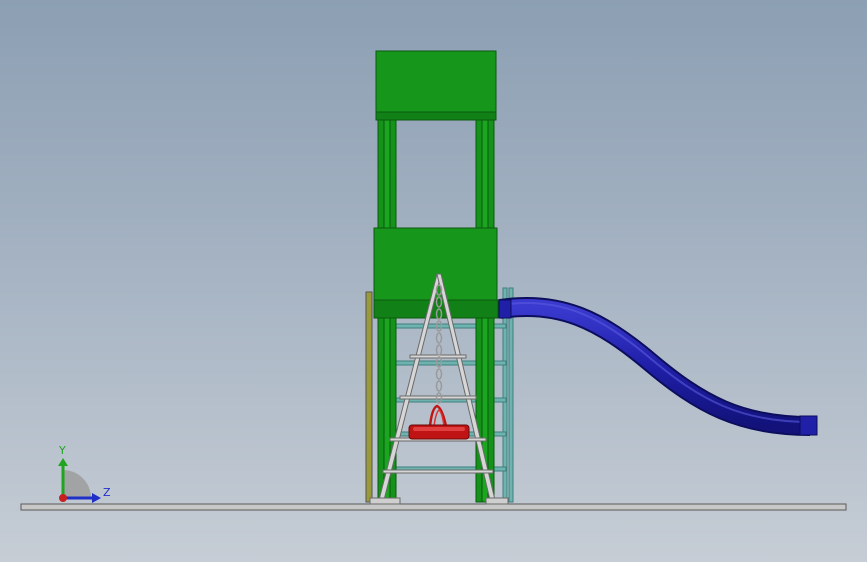 Image resolution: width=867 pixels, height=562 pixels. What do you see at coordinates (62, 450) in the screenshot?
I see `y-axis-label: Y` at bounding box center [62, 450].